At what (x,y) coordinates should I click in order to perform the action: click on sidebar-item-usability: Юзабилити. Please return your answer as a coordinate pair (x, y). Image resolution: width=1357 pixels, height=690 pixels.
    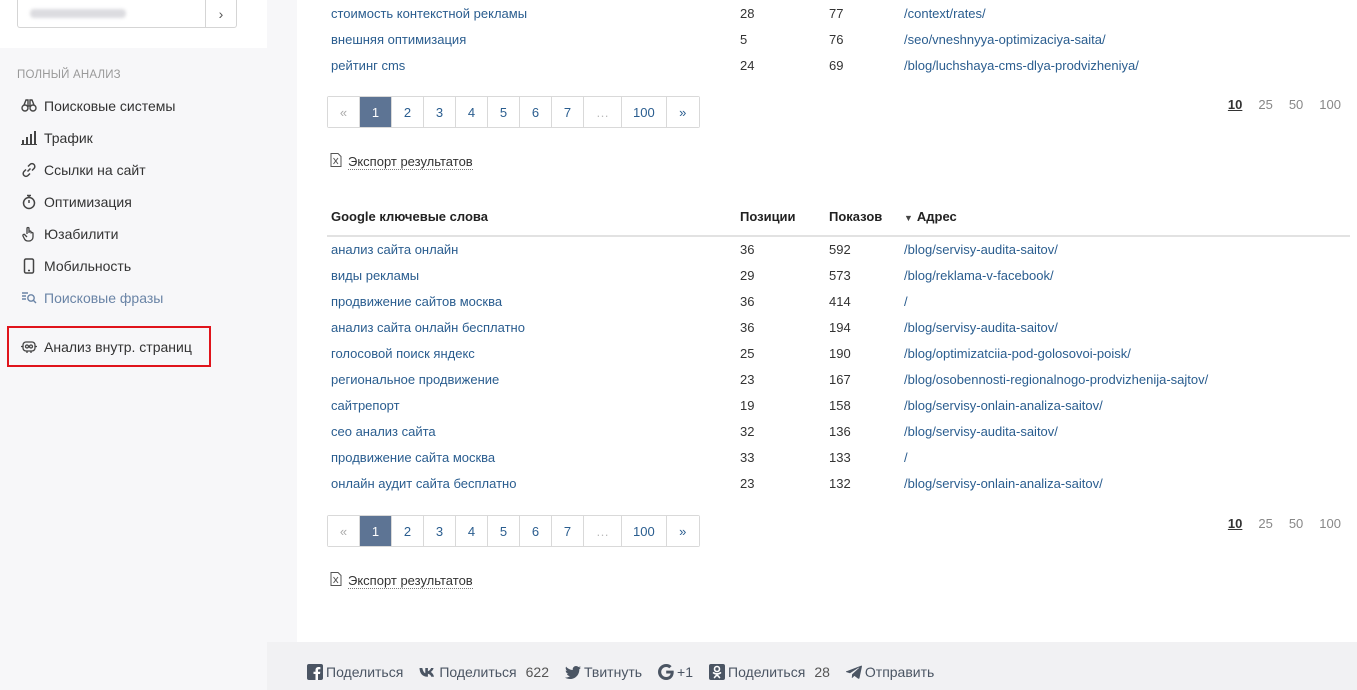
    Looking at the image, I should click on (133, 234).